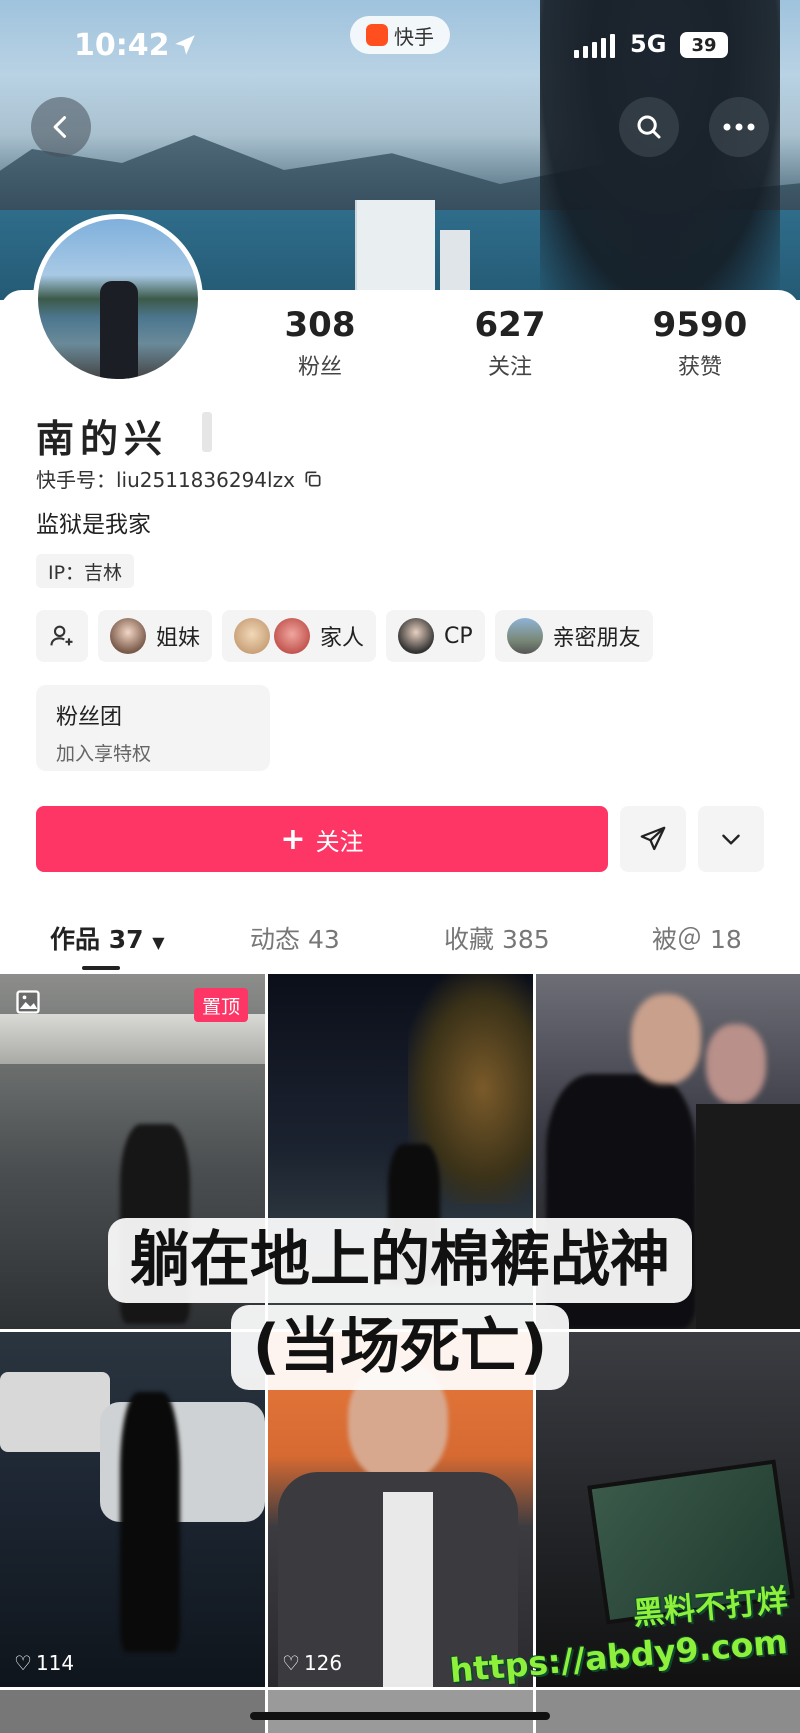 The width and height of the screenshot is (800, 1733). Describe the element at coordinates (93, 525) in the screenshot. I see `profile-bio: 监狱是我家` at that location.